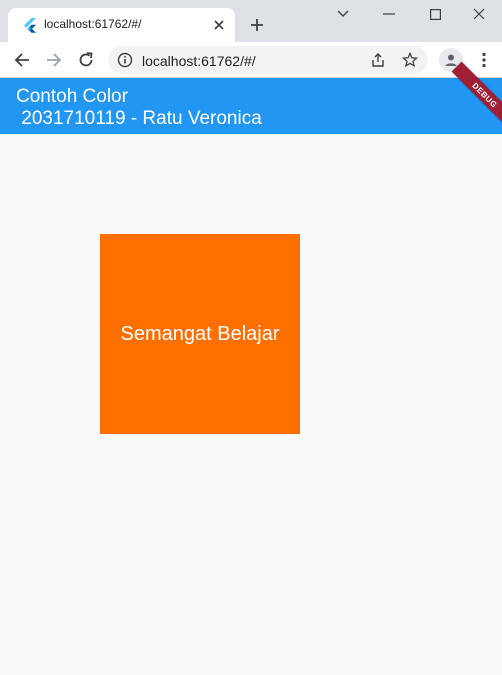 The height and width of the screenshot is (675, 502). I want to click on new-tab-button, so click(257, 25).